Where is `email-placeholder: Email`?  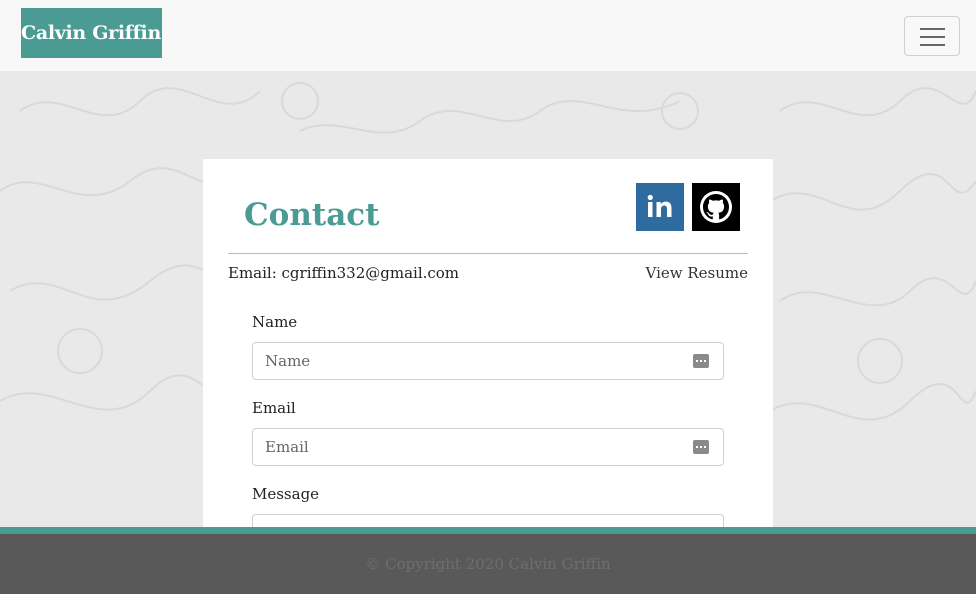 email-placeholder: Email is located at coordinates (287, 447).